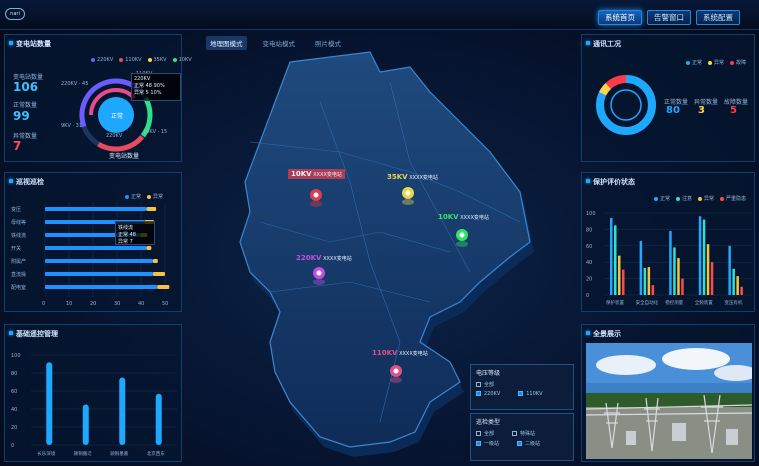 This screenshot has height=466, width=759. Describe the element at coordinates (522, 387) in the screenshot. I see `voltage-filter: 电压等级 全部 220KV 110KV` at that location.